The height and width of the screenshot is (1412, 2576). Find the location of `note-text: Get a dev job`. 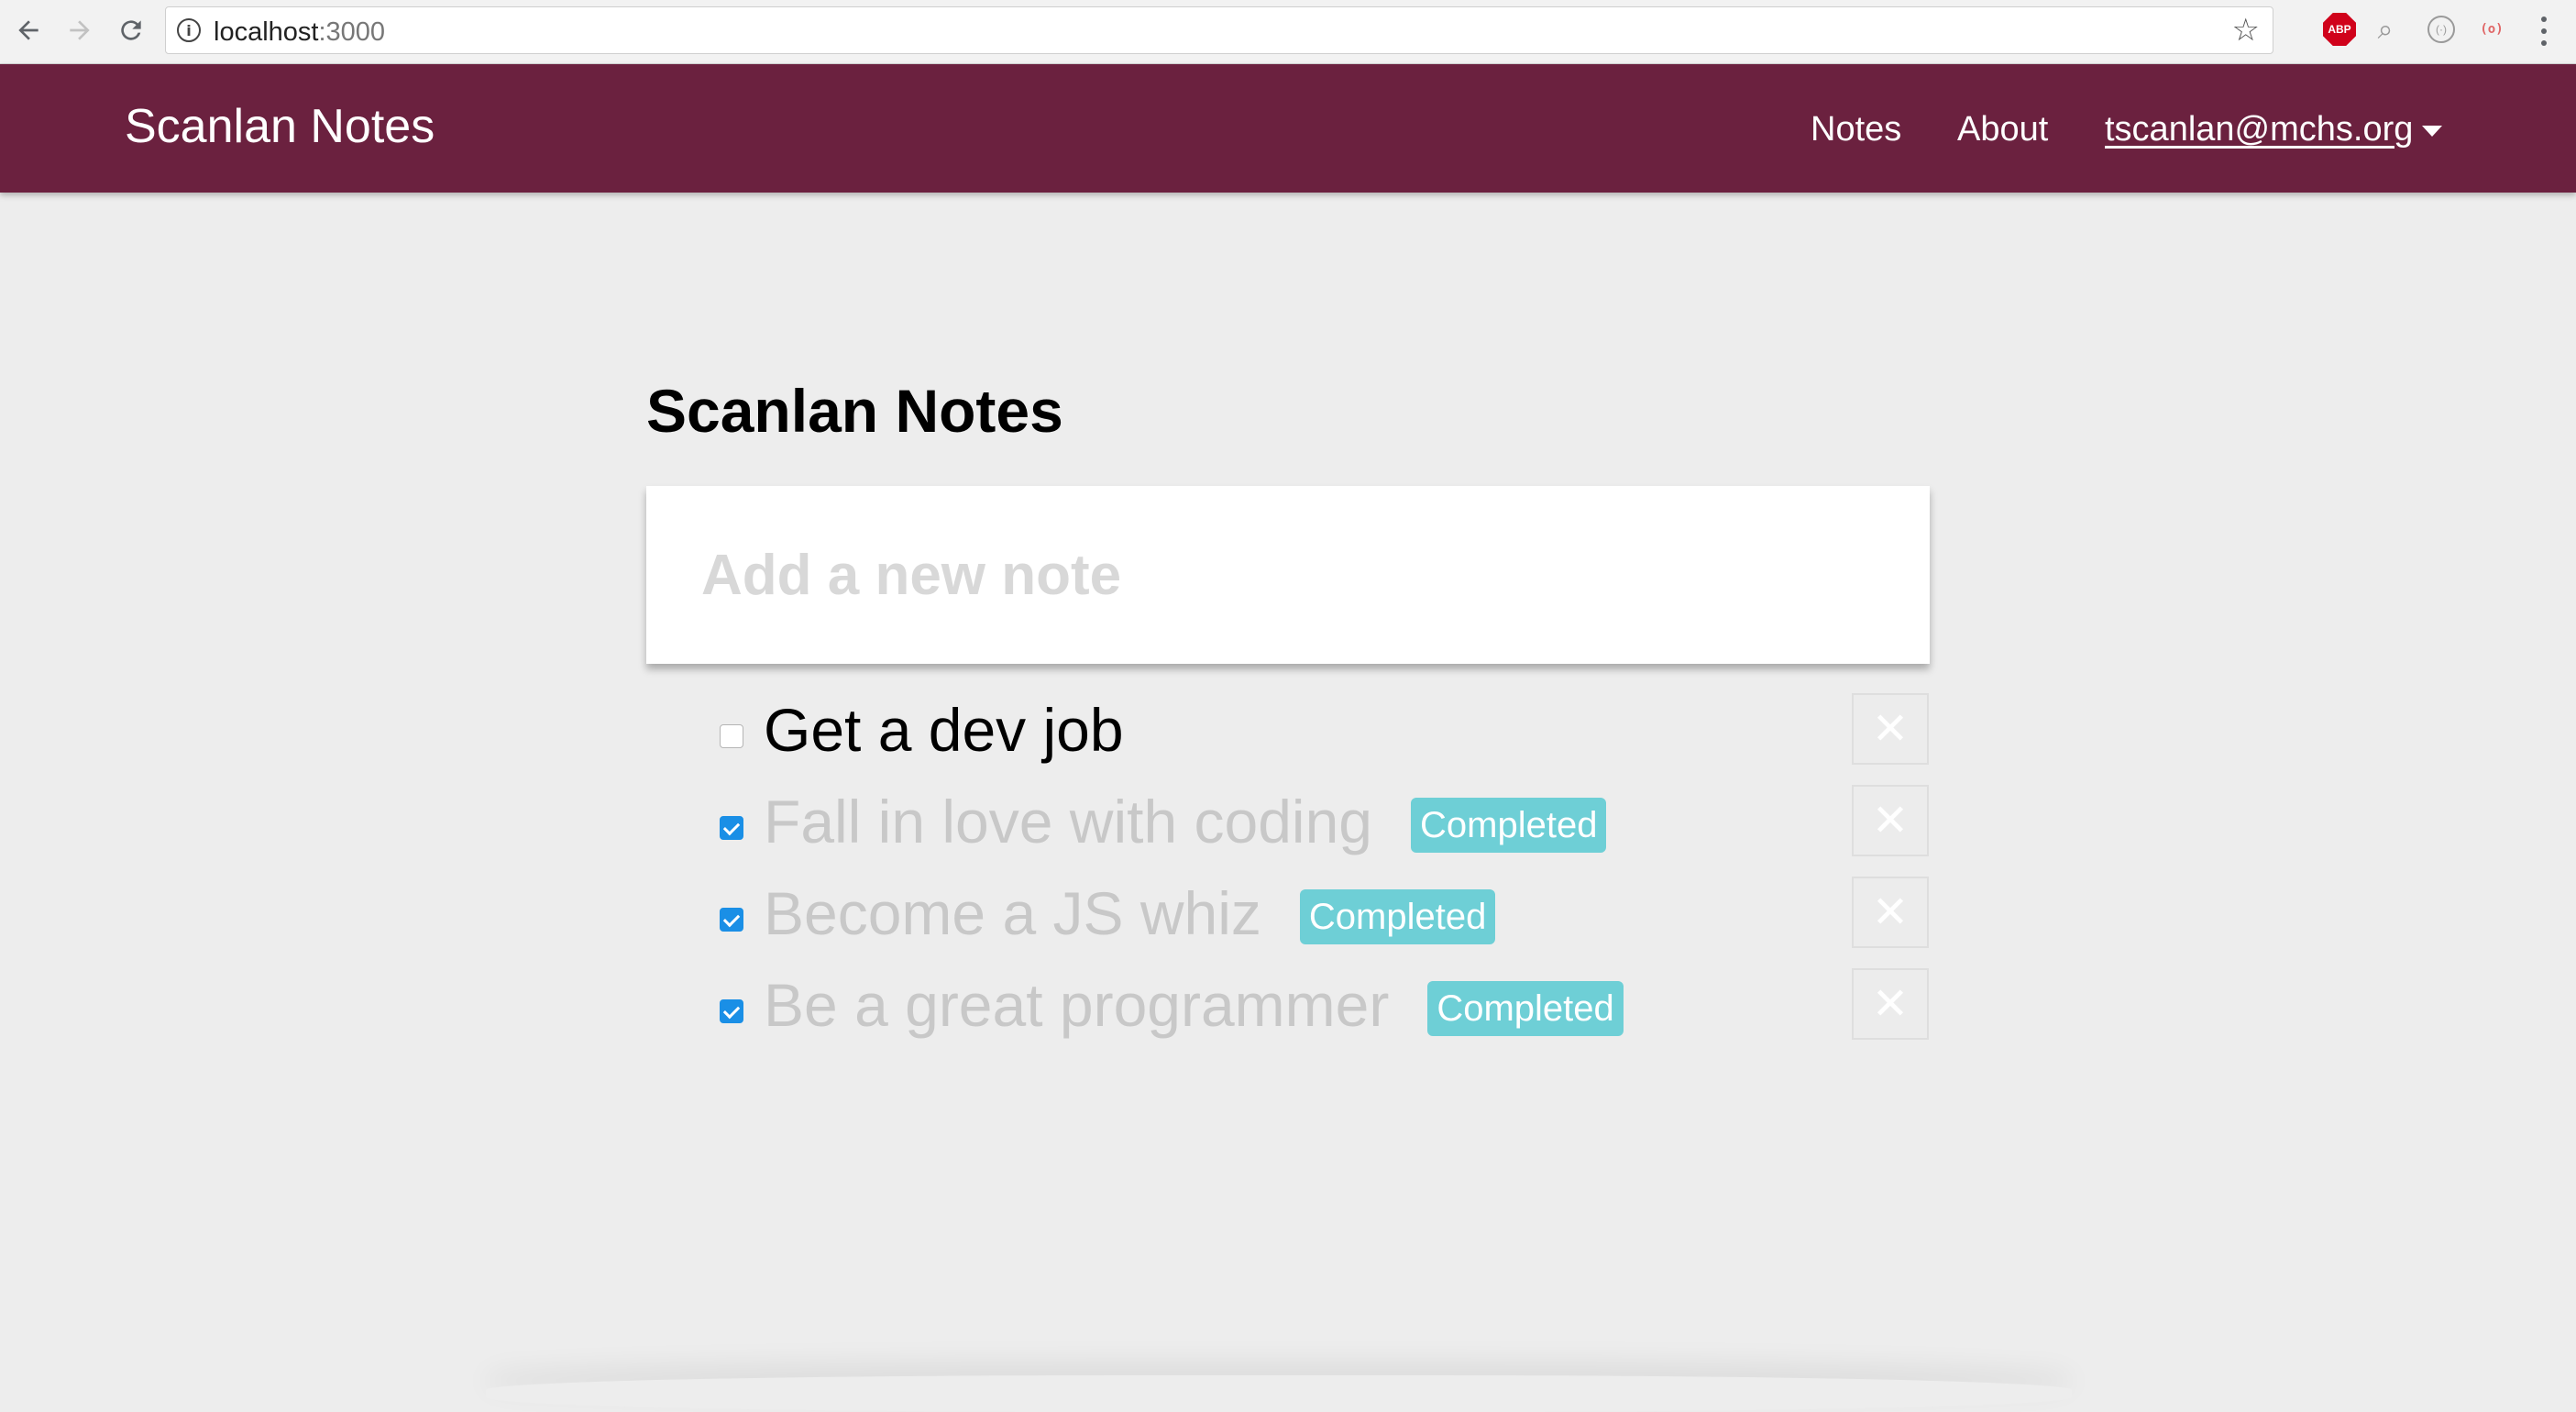

note-text: Get a dev job is located at coordinates (944, 730).